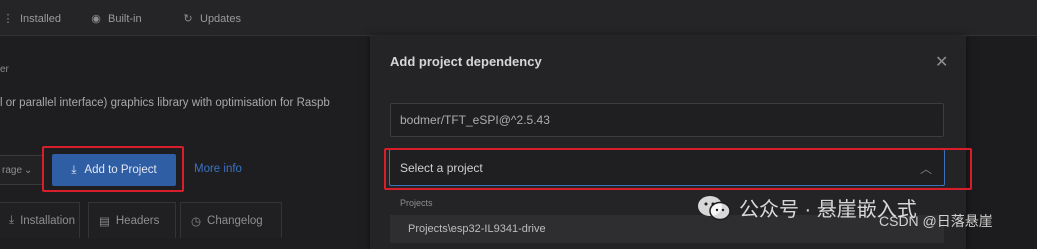  Describe the element at coordinates (416, 203) in the screenshot. I see `dropdown-group-label: Projects` at that location.